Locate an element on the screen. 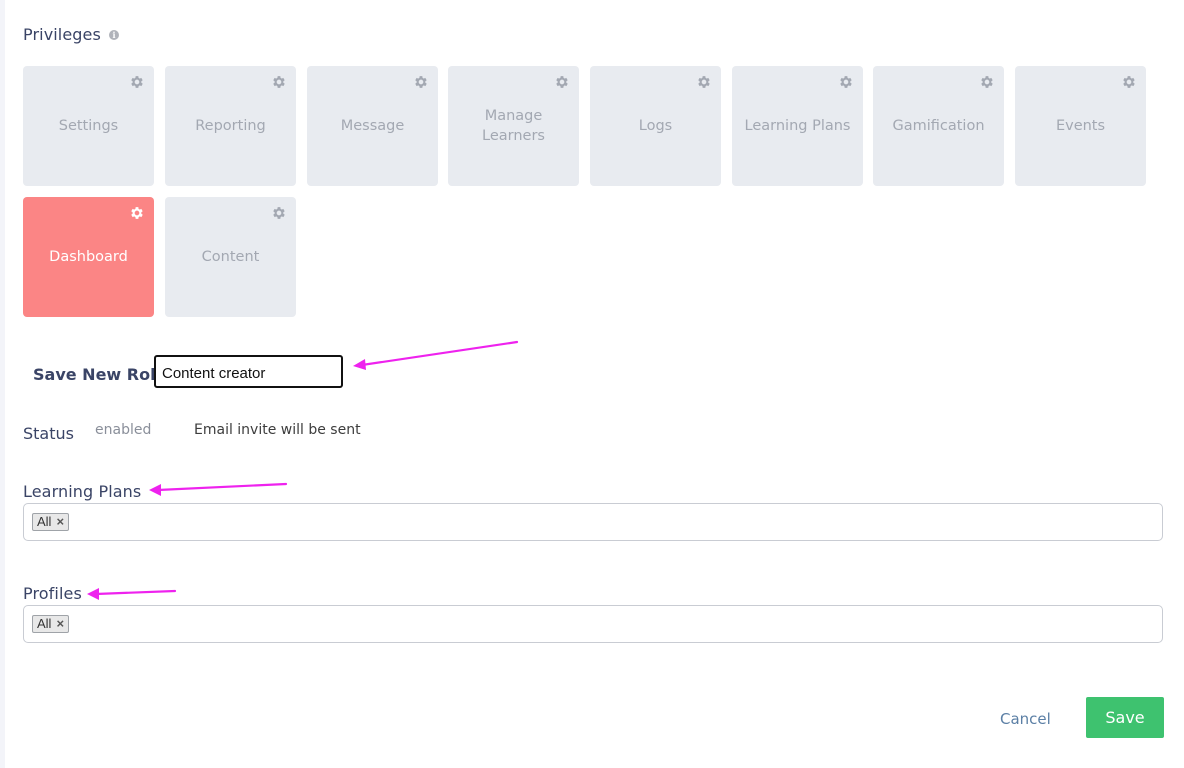 The width and height of the screenshot is (1184, 768). privilege-tile-label: Message is located at coordinates (372, 126).